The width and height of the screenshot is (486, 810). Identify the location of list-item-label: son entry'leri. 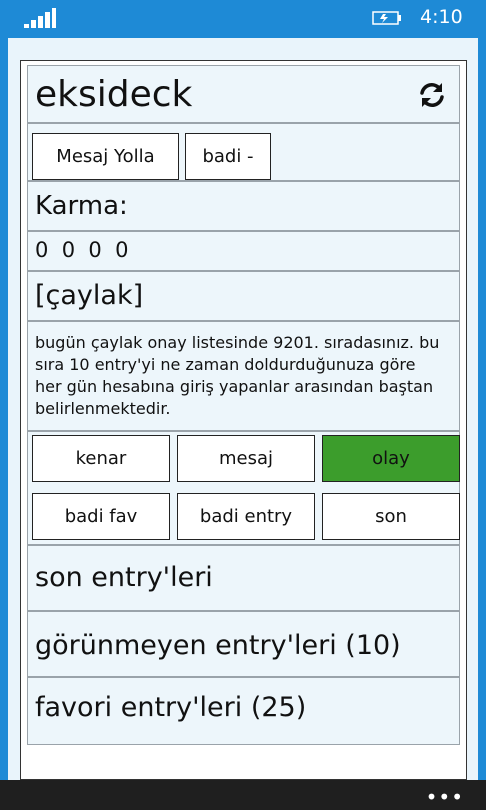
(124, 577).